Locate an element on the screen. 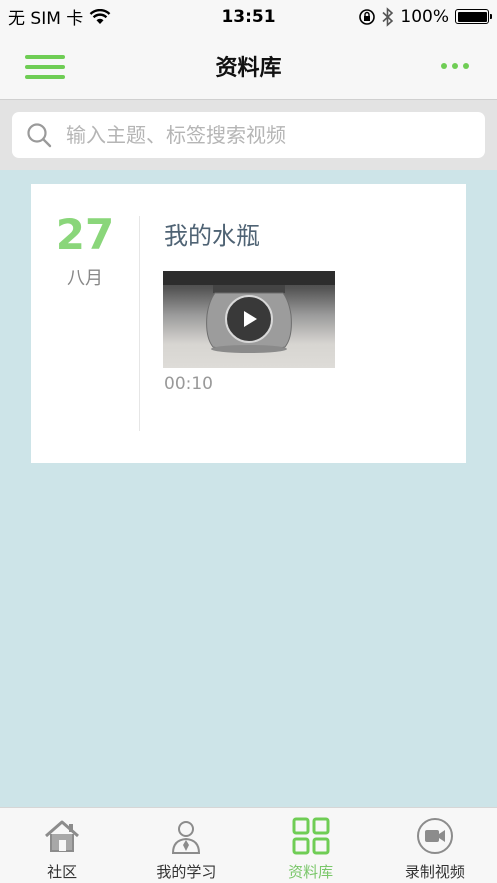 The height and width of the screenshot is (883, 497). battery-percent: 100% is located at coordinates (424, 16).